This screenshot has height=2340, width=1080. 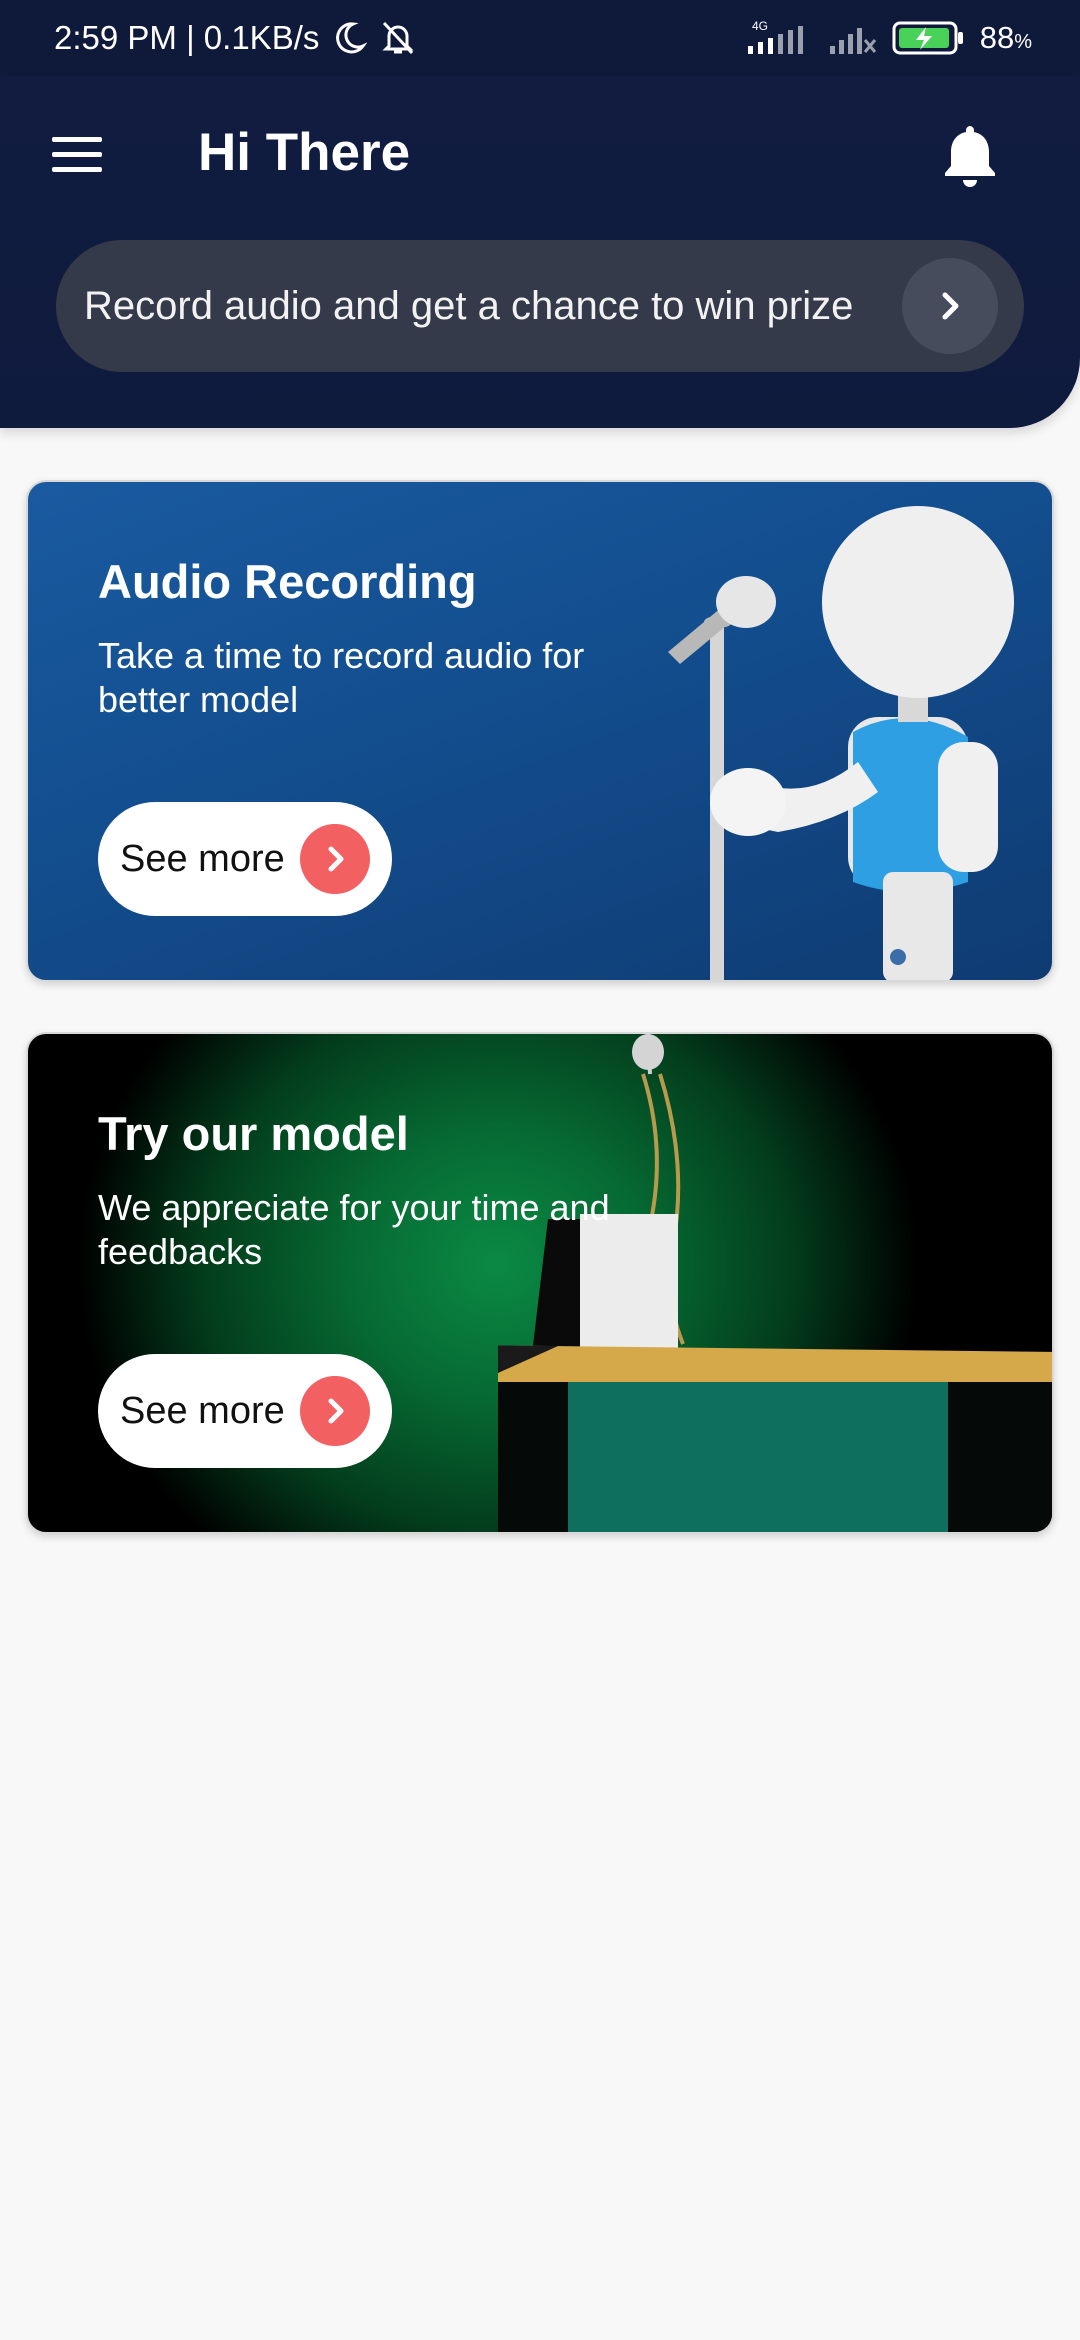 I want to click on bell-icon, so click(x=970, y=155).